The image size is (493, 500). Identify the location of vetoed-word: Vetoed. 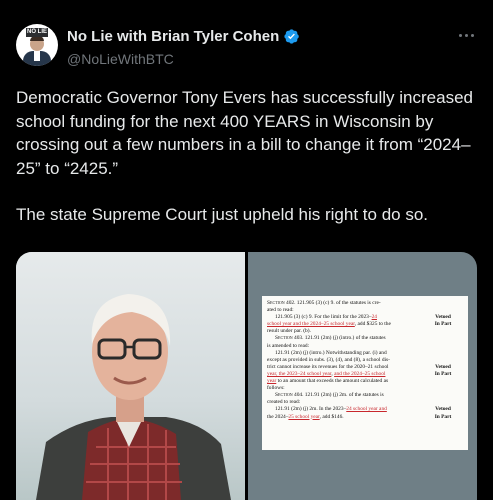
(443, 317).